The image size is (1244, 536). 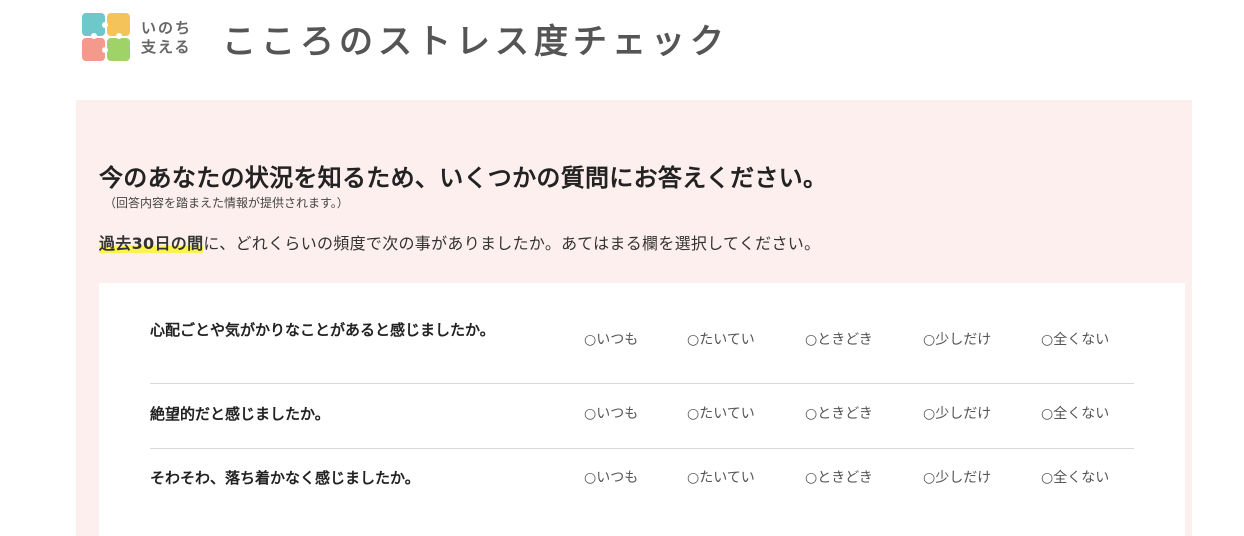 What do you see at coordinates (226, 203) in the screenshot?
I see `sub-note: （回答内容を踏まえた情報が提供されます。）` at bounding box center [226, 203].